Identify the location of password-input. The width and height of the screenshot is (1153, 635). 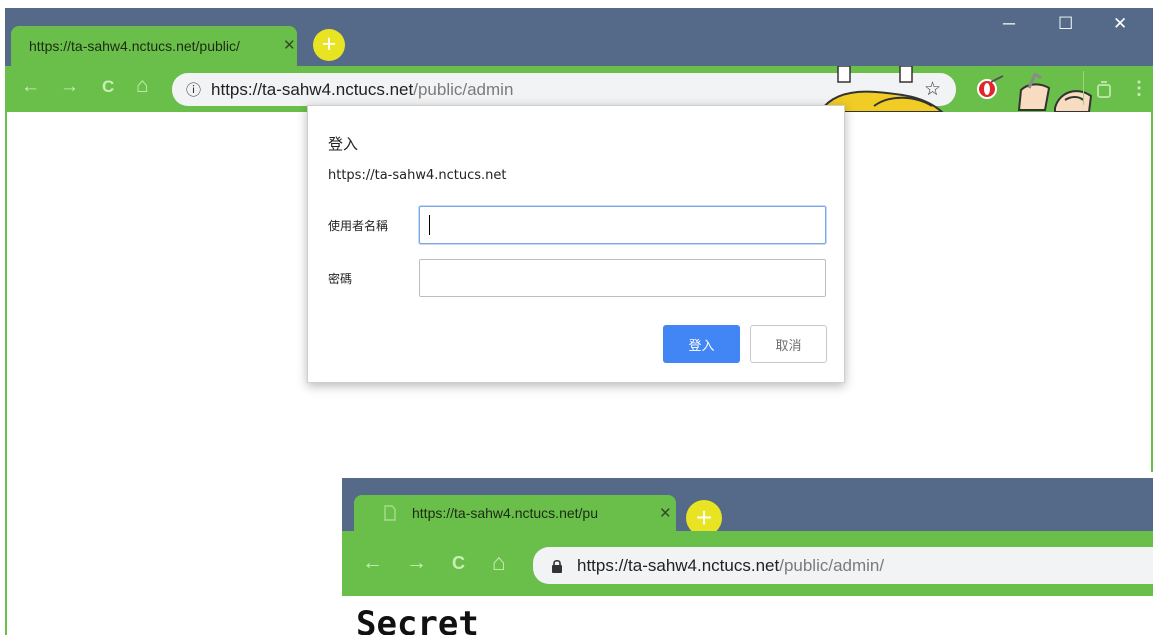
(622, 278).